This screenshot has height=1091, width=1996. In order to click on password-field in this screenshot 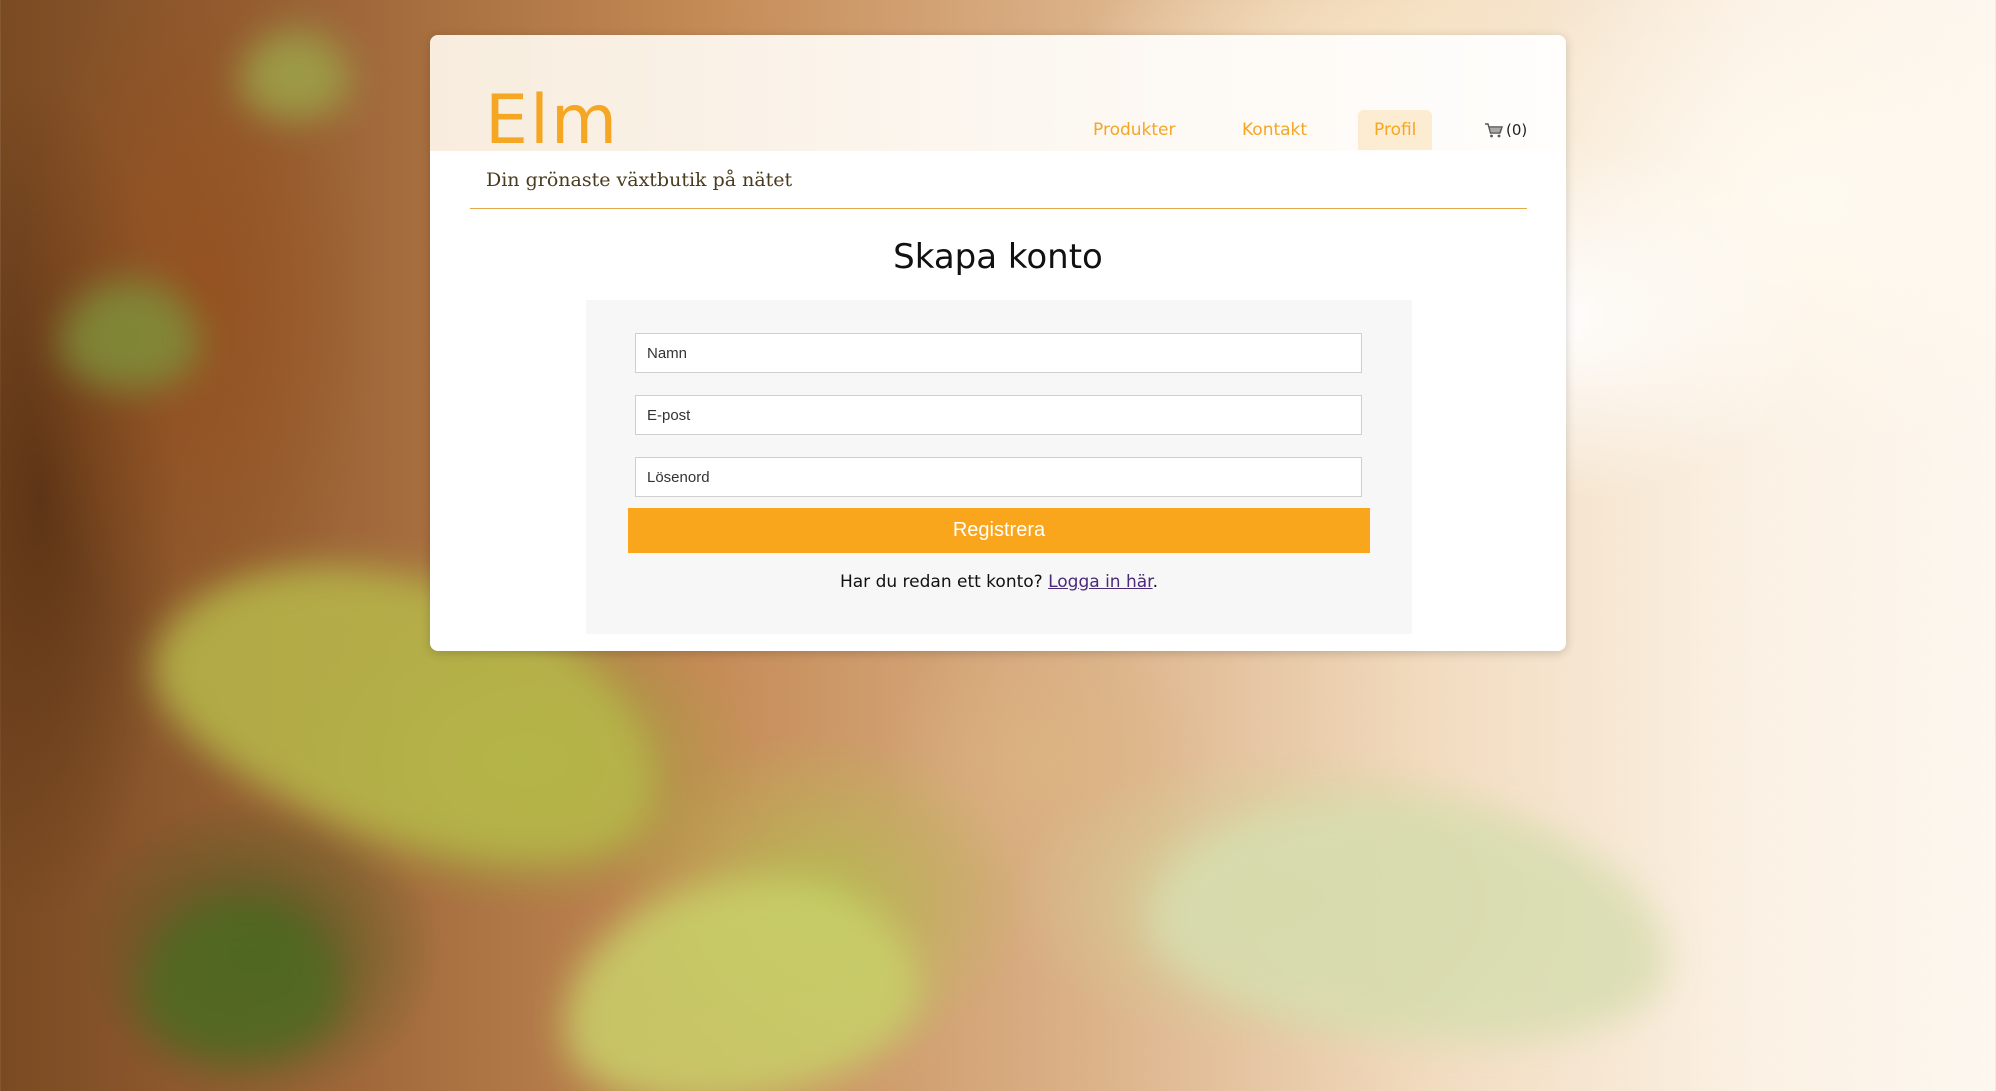, I will do `click(998, 477)`.